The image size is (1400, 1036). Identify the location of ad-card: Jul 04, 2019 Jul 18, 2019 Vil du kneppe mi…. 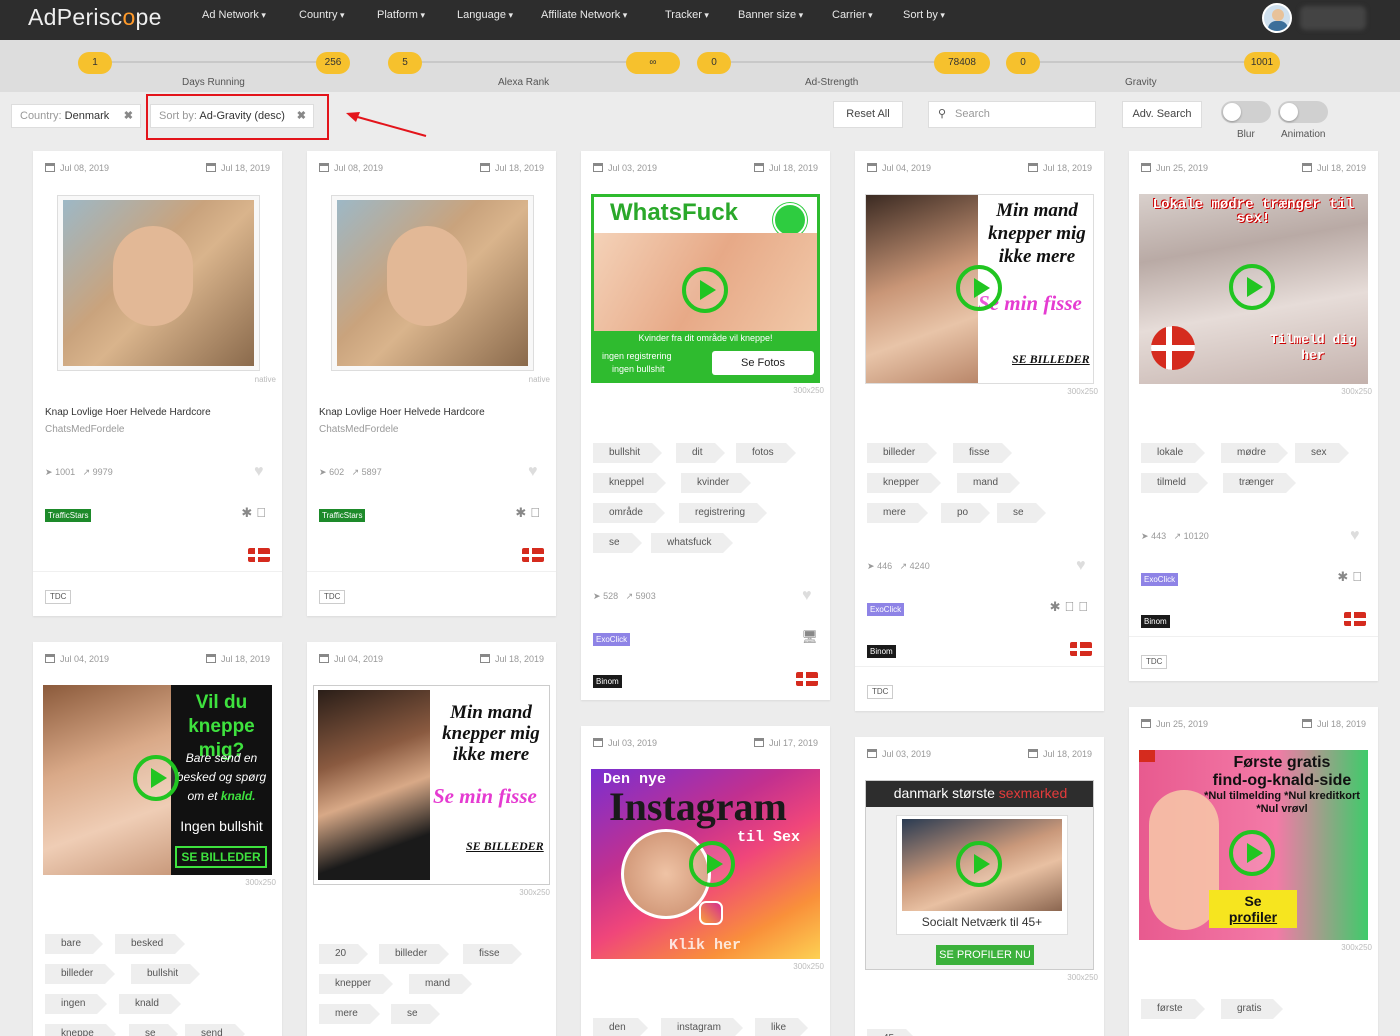
(157, 839).